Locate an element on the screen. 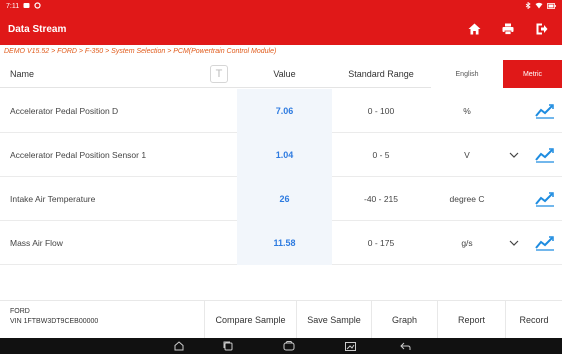 This screenshot has width=562, height=354. wifi-icon is located at coordinates (539, 6).